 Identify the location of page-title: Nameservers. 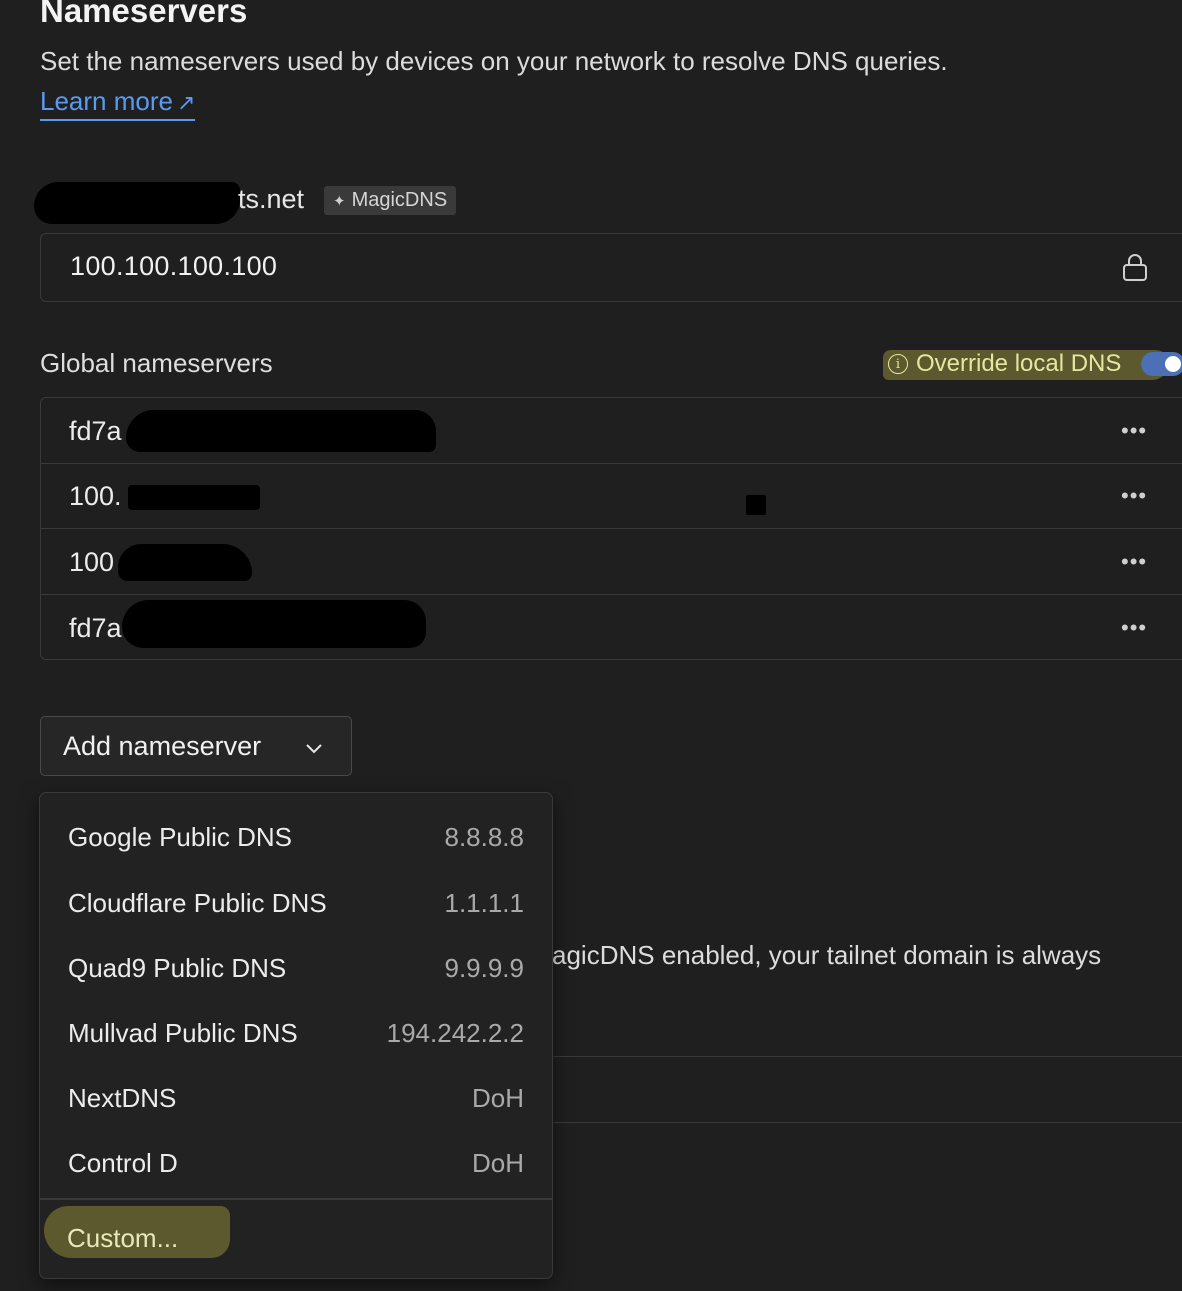
(144, 14).